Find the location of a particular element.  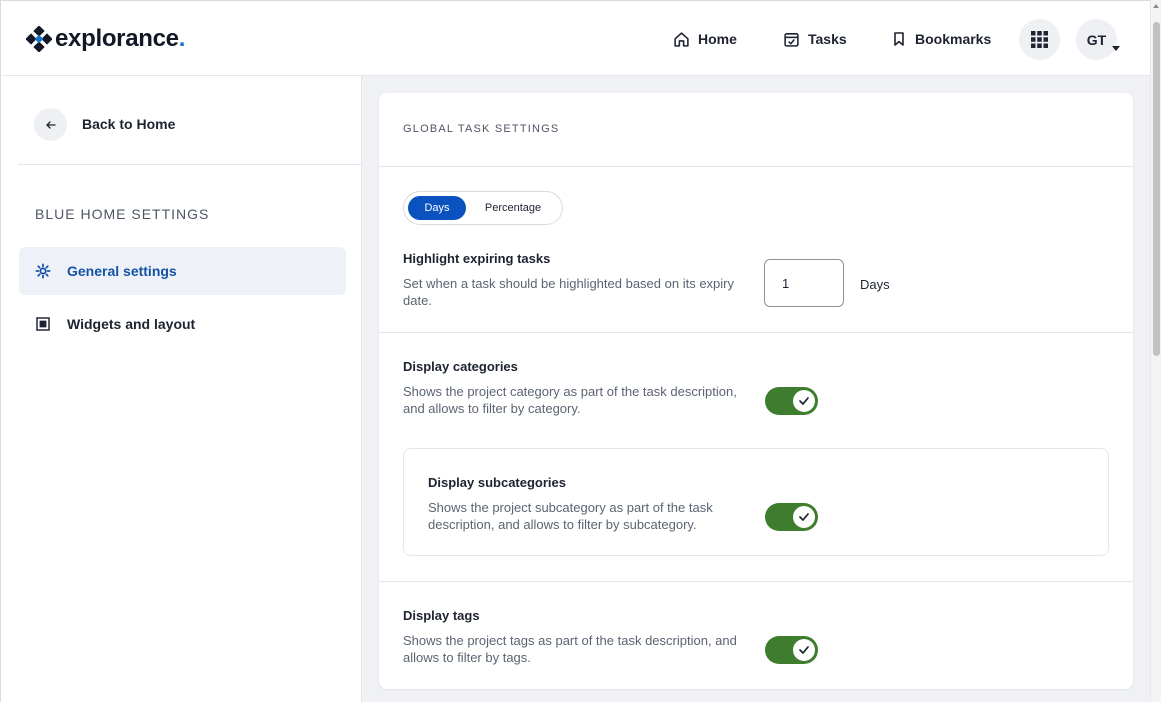

back-to-home: Back to Home is located at coordinates (190, 120).